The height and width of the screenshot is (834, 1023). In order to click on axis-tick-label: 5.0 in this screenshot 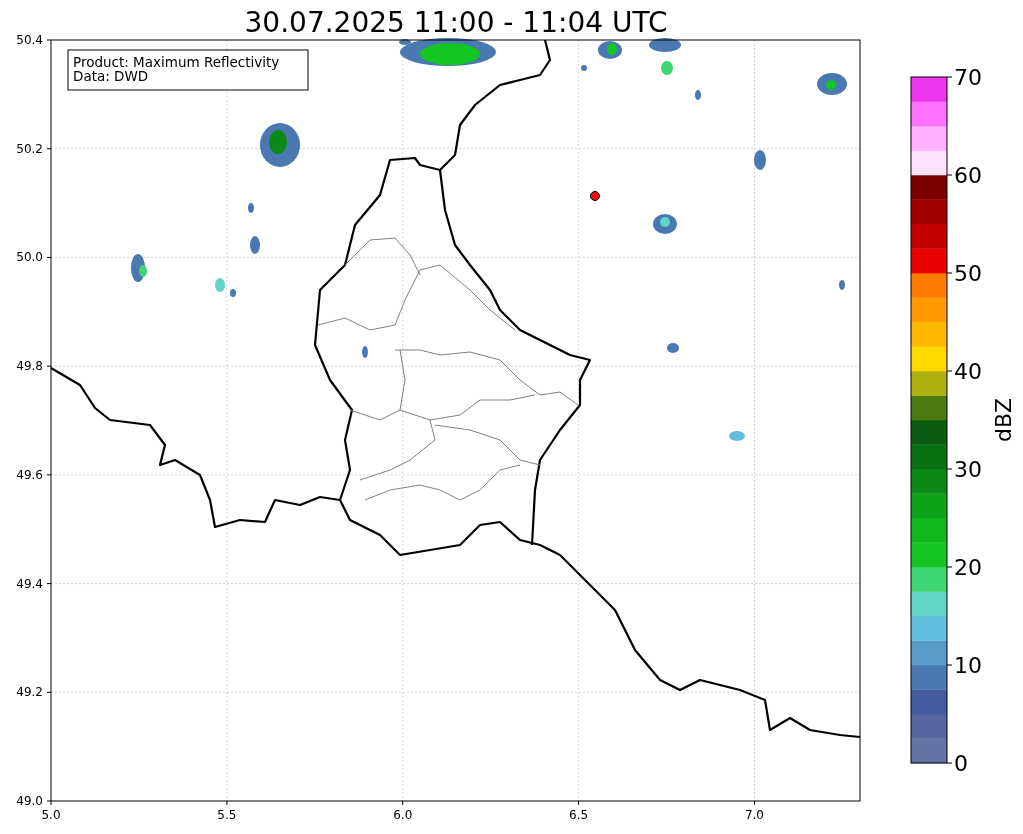, I will do `click(51, 815)`.